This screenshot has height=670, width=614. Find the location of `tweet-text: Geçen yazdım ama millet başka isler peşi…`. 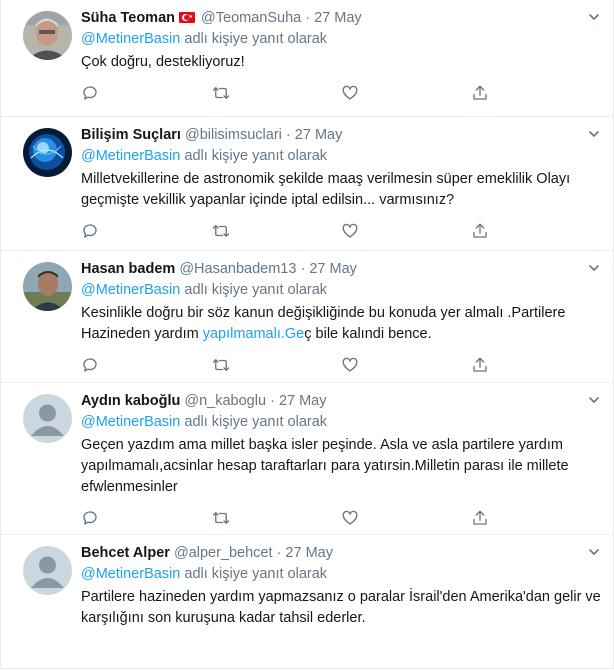

tweet-text: Geçen yazdım ama millet başka isler peşi… is located at coordinates (325, 466).